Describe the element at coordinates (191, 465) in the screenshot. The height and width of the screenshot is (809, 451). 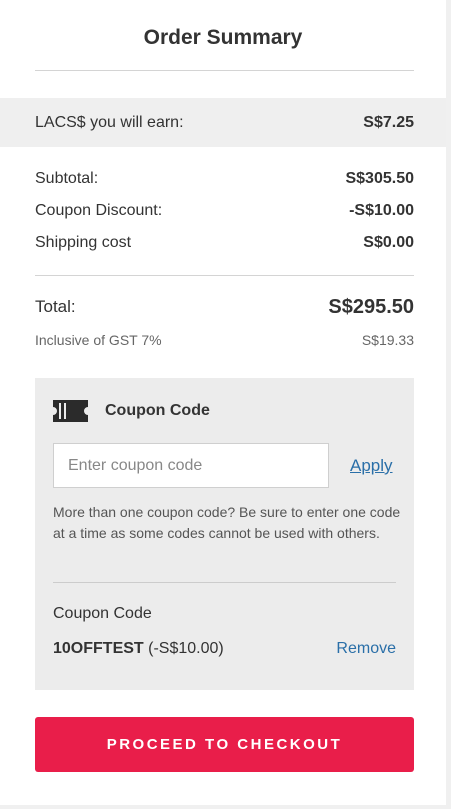
I see `coupon-code-input` at that location.